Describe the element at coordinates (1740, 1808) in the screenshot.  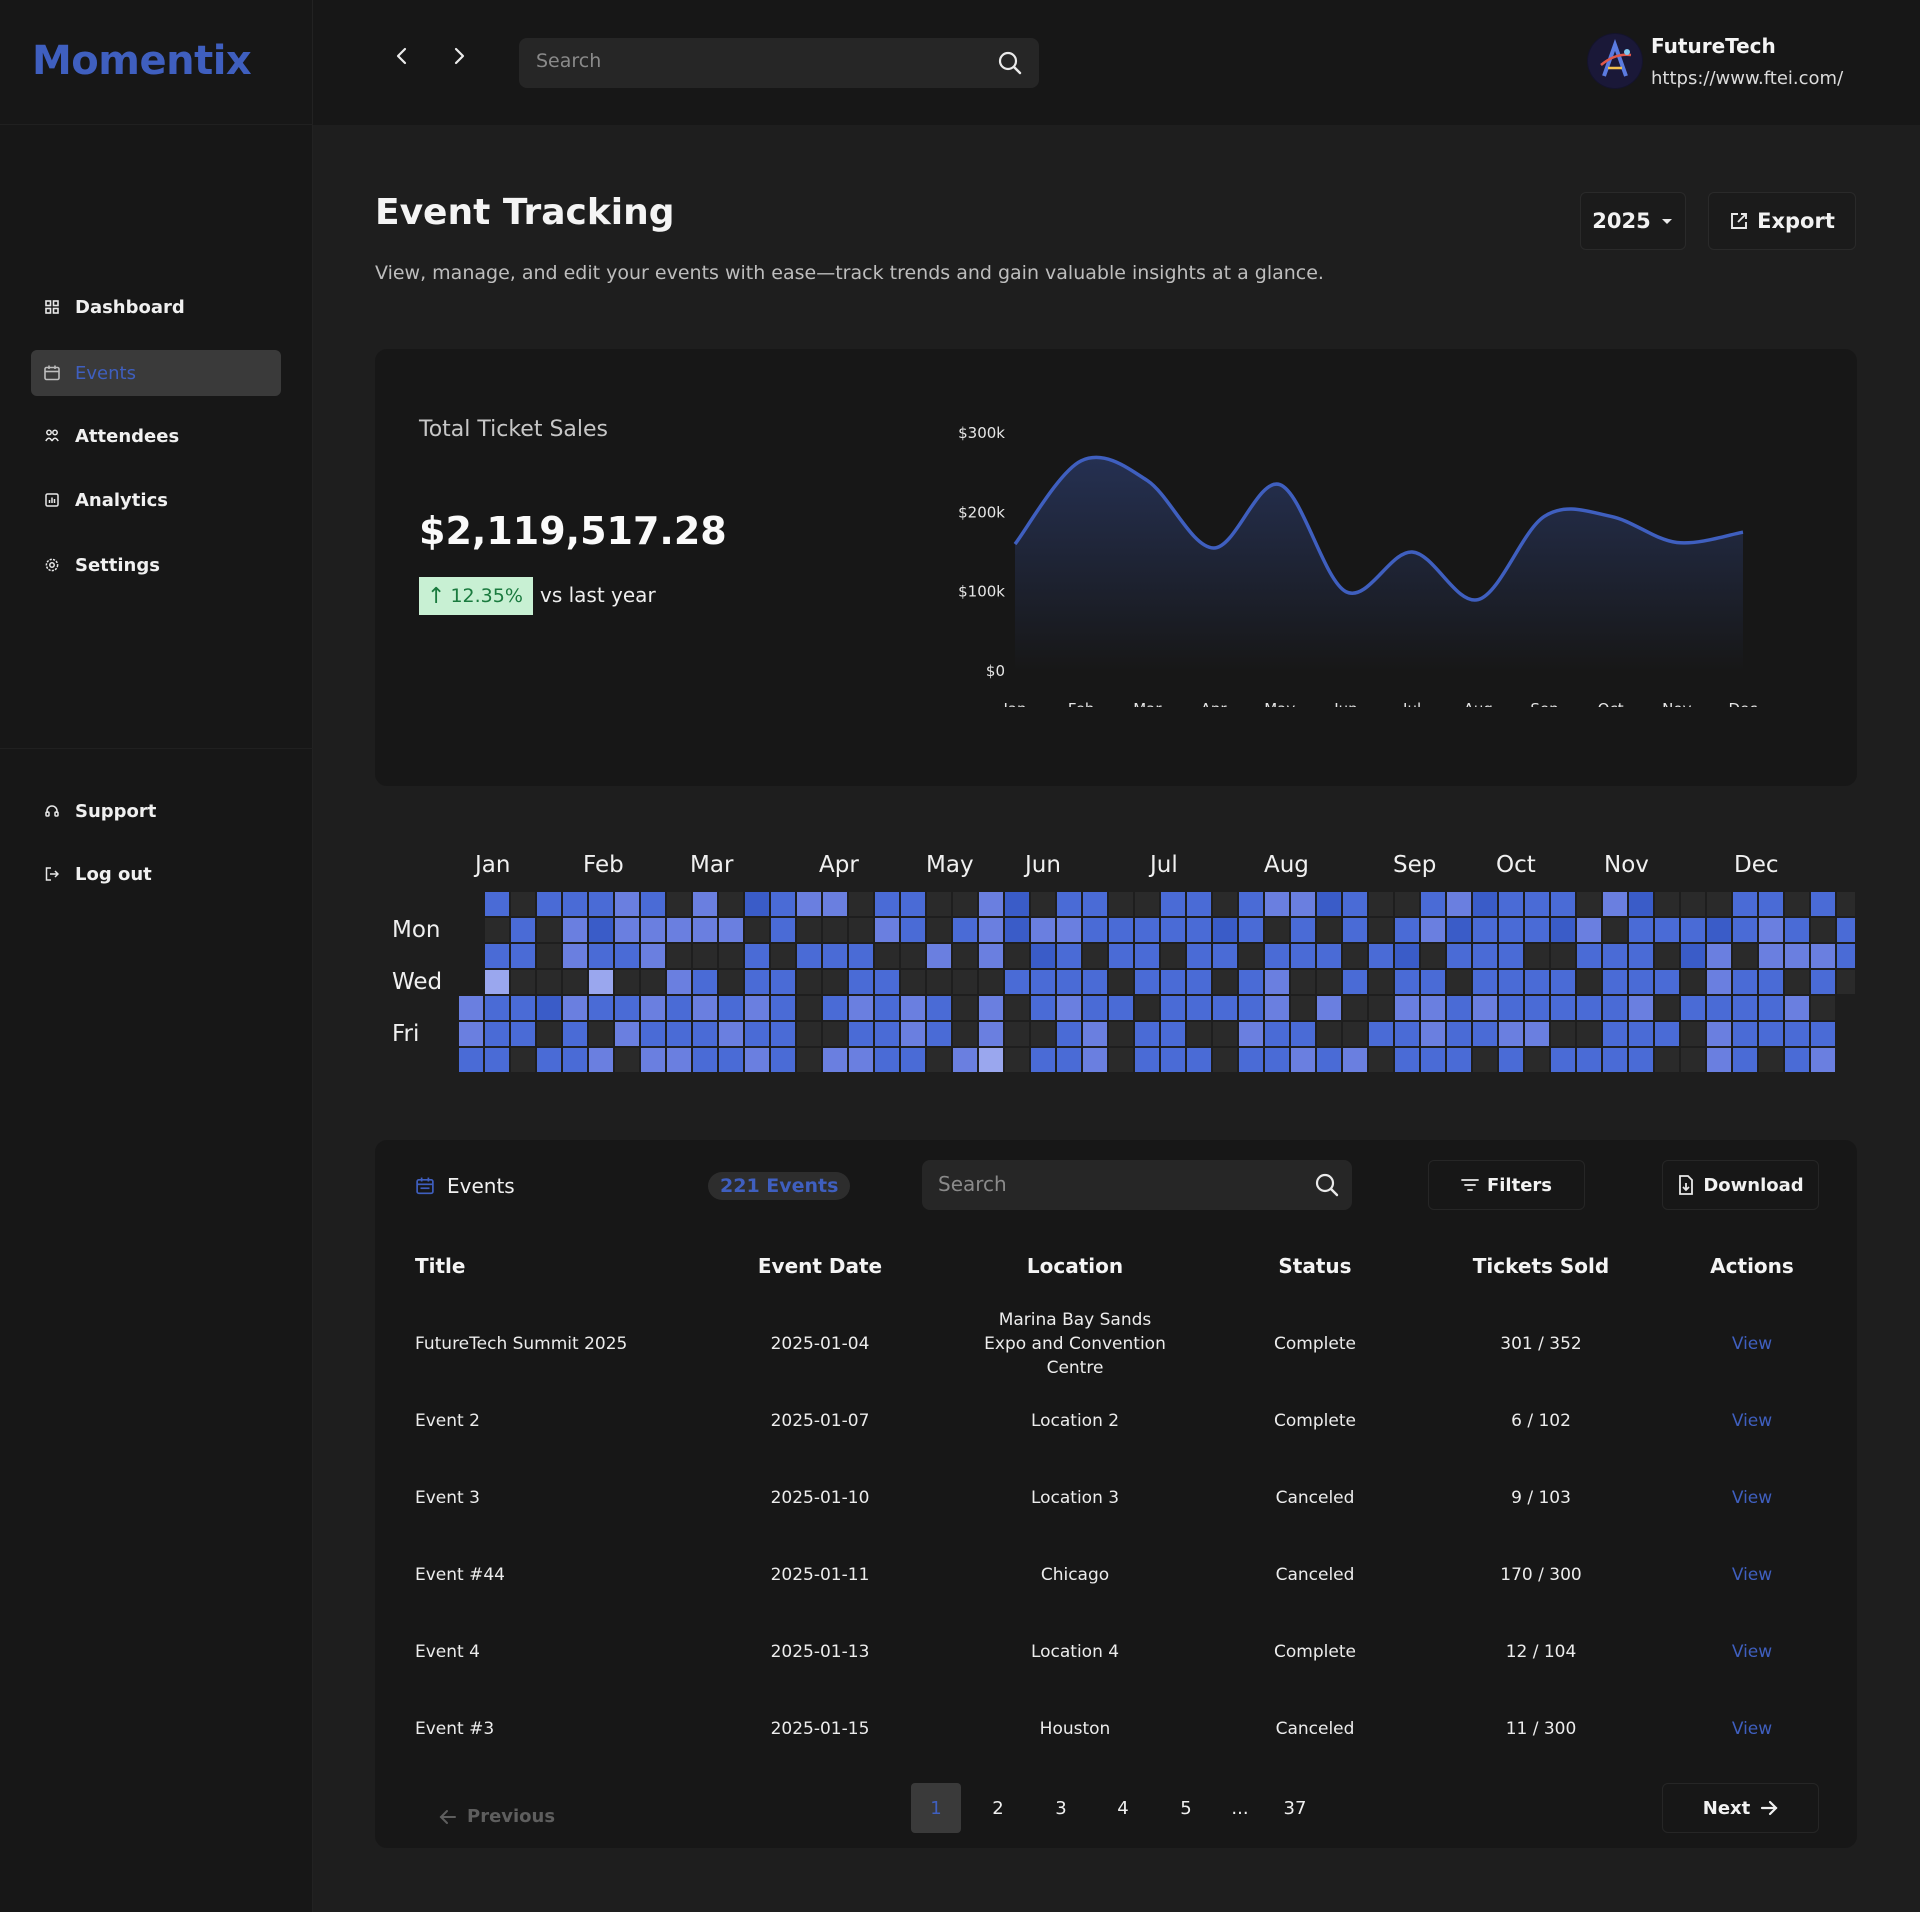
I see `next-page-button: Next` at that location.